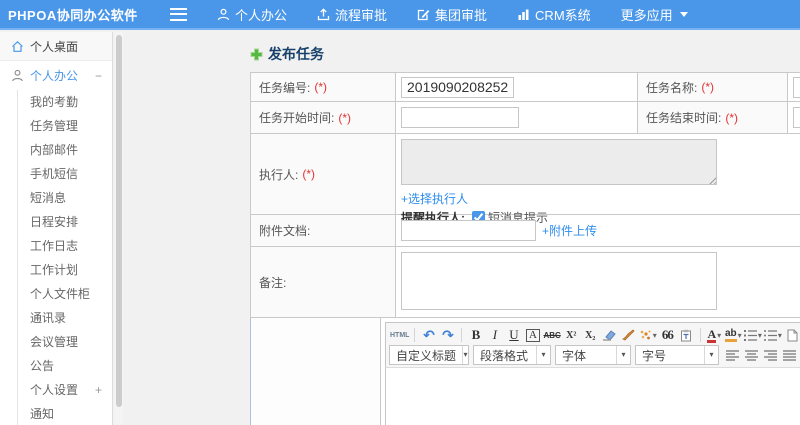 Image resolution: width=800 pixels, height=425 pixels. Describe the element at coordinates (56, 246) in the screenshot. I see `sidebar-item-work-log: 工作日志` at that location.